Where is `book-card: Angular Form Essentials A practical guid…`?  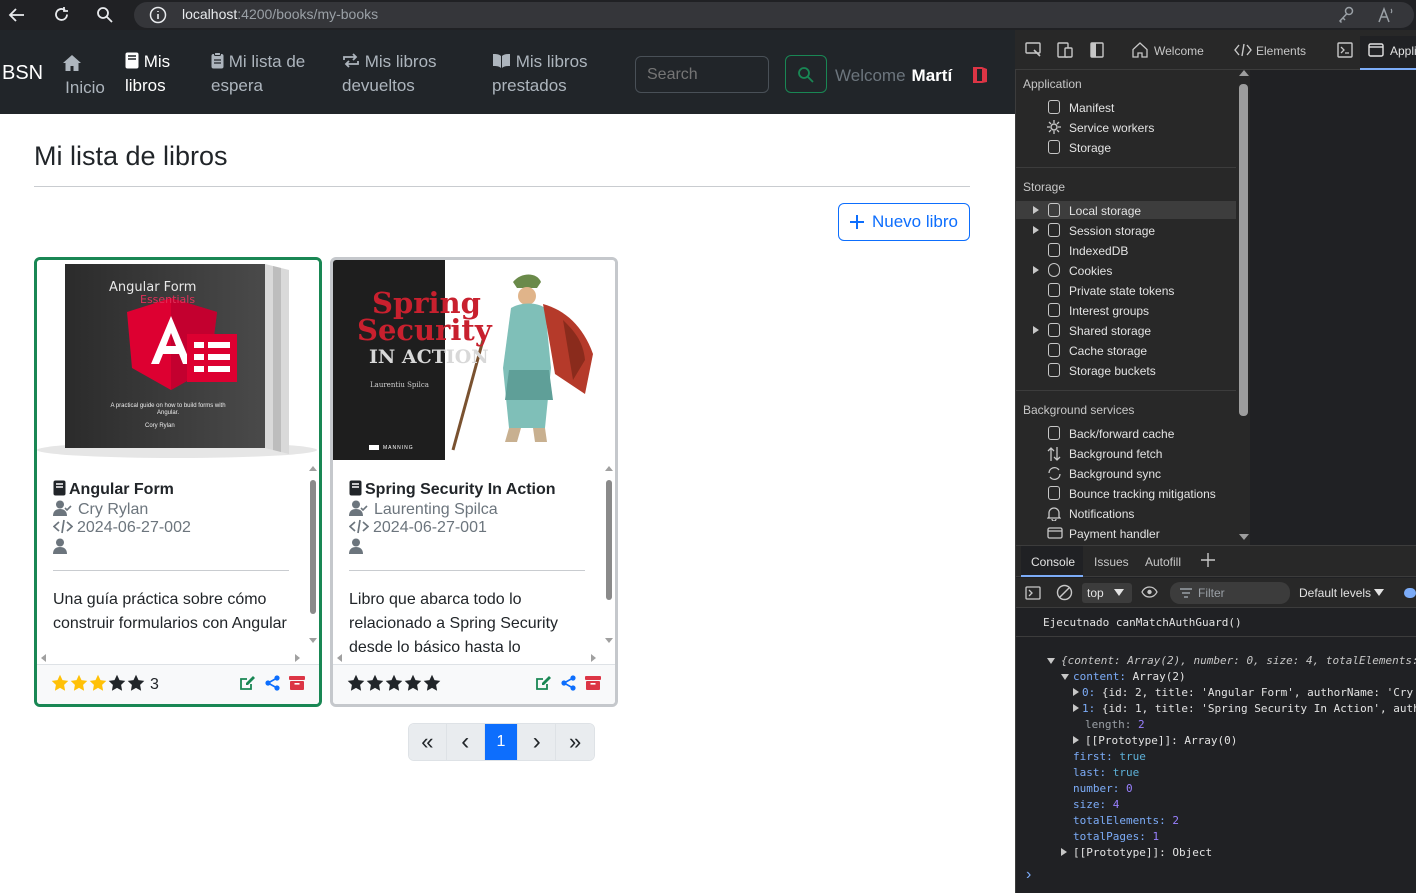 book-card: Angular Form Essentials A practical guid… is located at coordinates (178, 482).